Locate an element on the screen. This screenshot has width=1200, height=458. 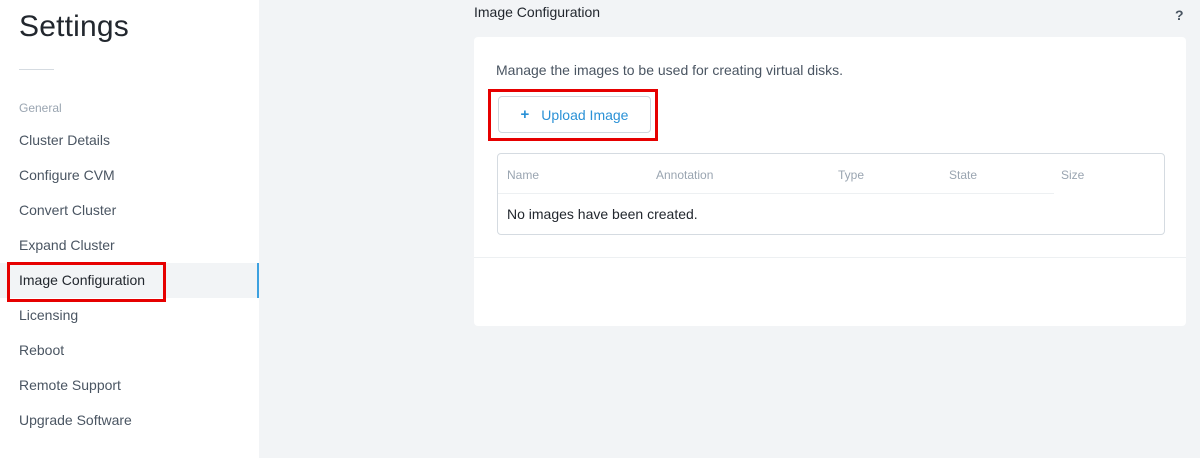
upload-image-label: Upload Image is located at coordinates (585, 114).